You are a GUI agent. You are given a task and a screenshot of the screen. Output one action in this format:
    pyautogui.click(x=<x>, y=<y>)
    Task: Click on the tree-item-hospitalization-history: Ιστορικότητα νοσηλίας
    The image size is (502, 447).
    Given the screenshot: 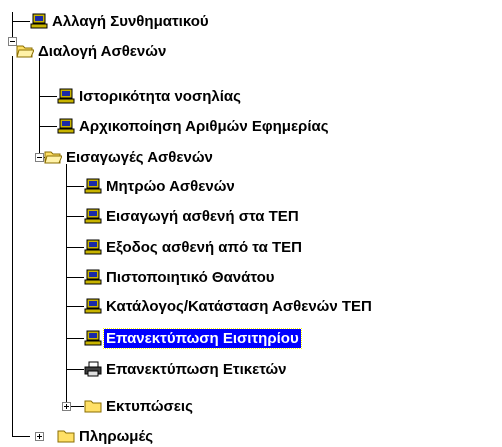 What is the action you would take?
    pyautogui.click(x=150, y=96)
    